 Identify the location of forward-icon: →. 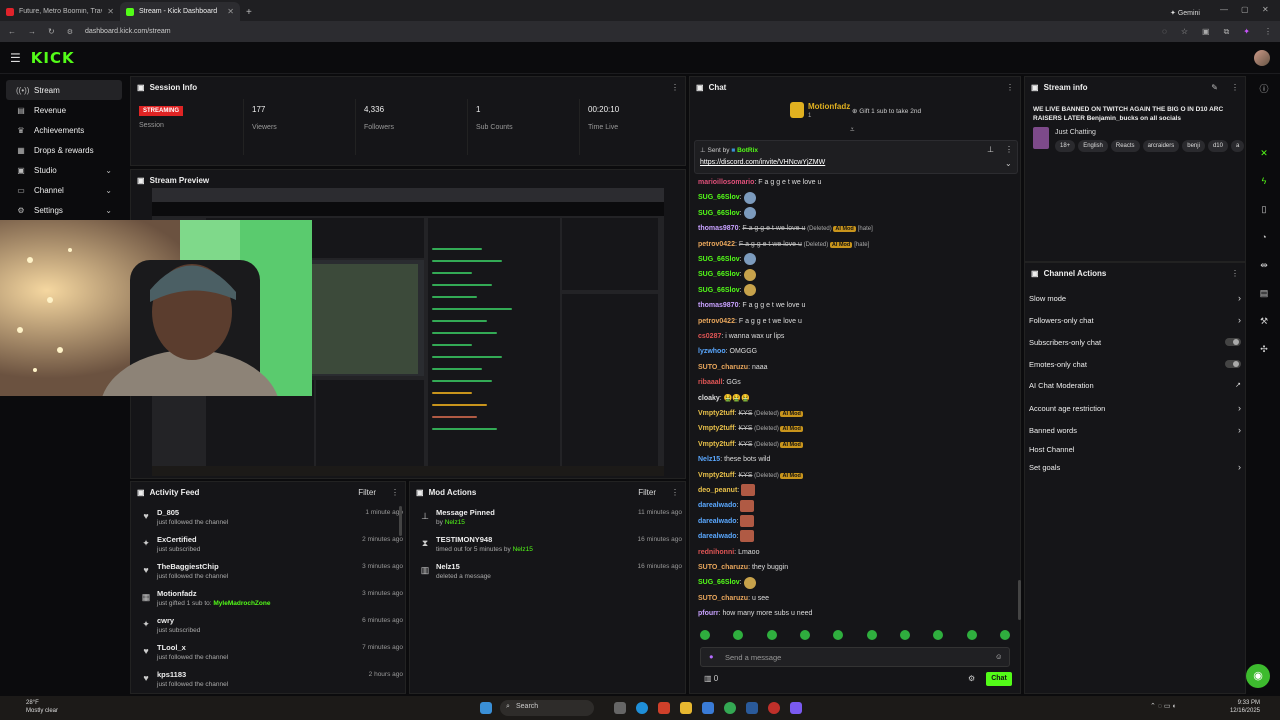
(32, 31).